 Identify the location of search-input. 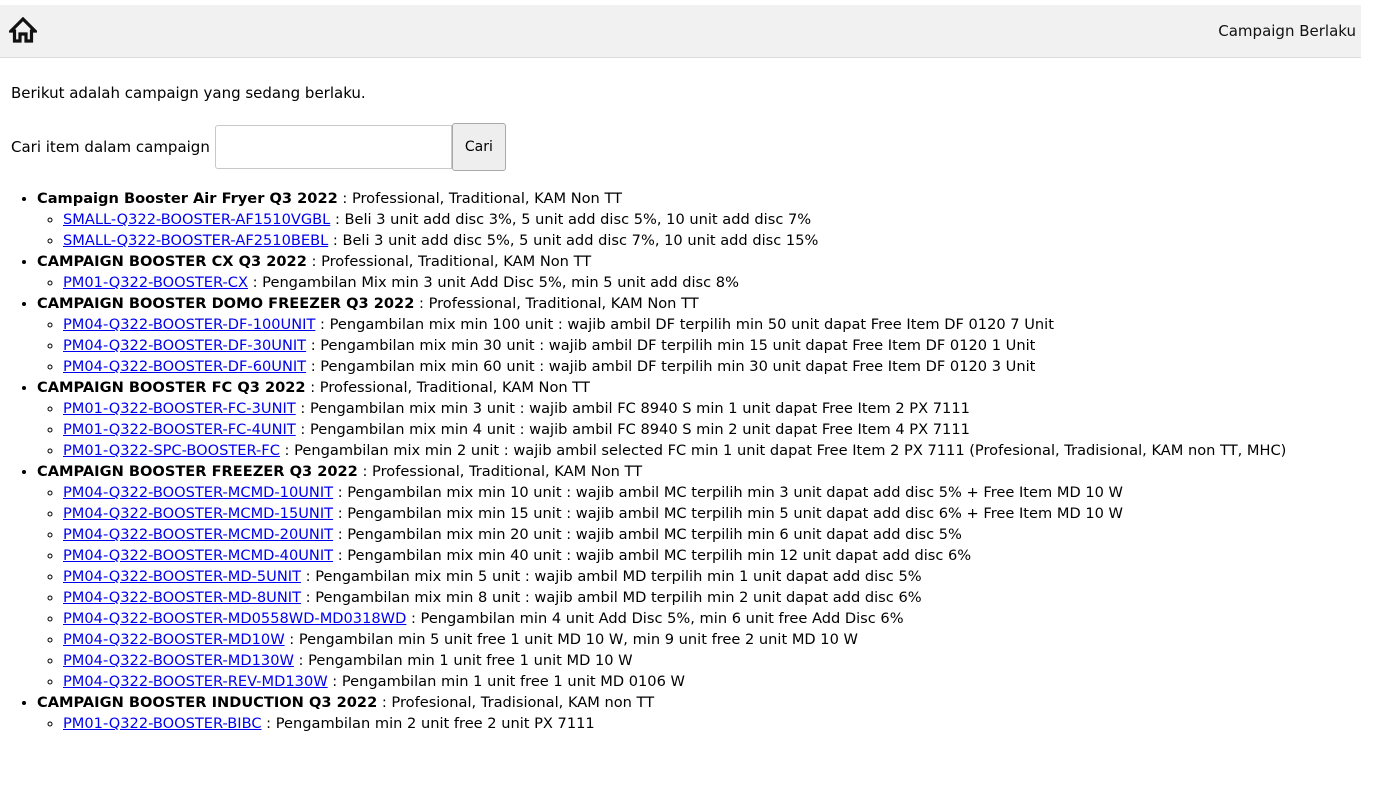
(333, 147).